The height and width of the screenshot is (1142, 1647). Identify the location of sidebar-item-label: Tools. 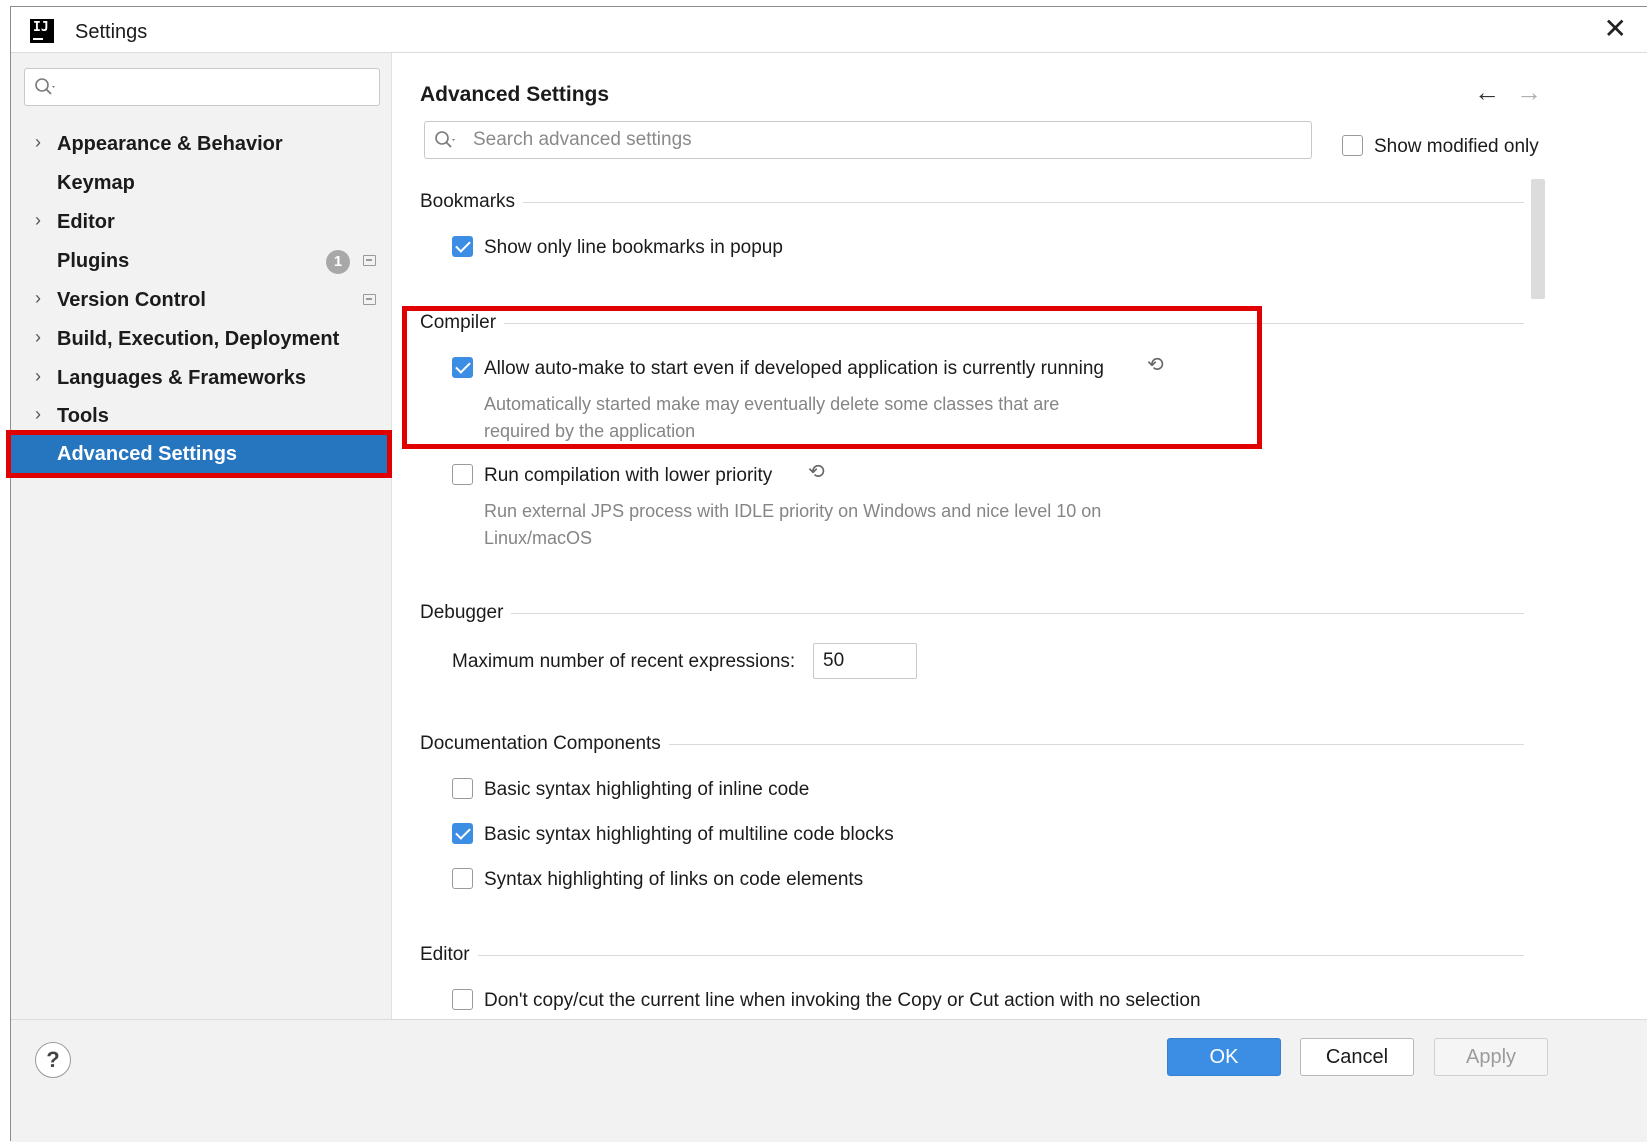
(83, 416).